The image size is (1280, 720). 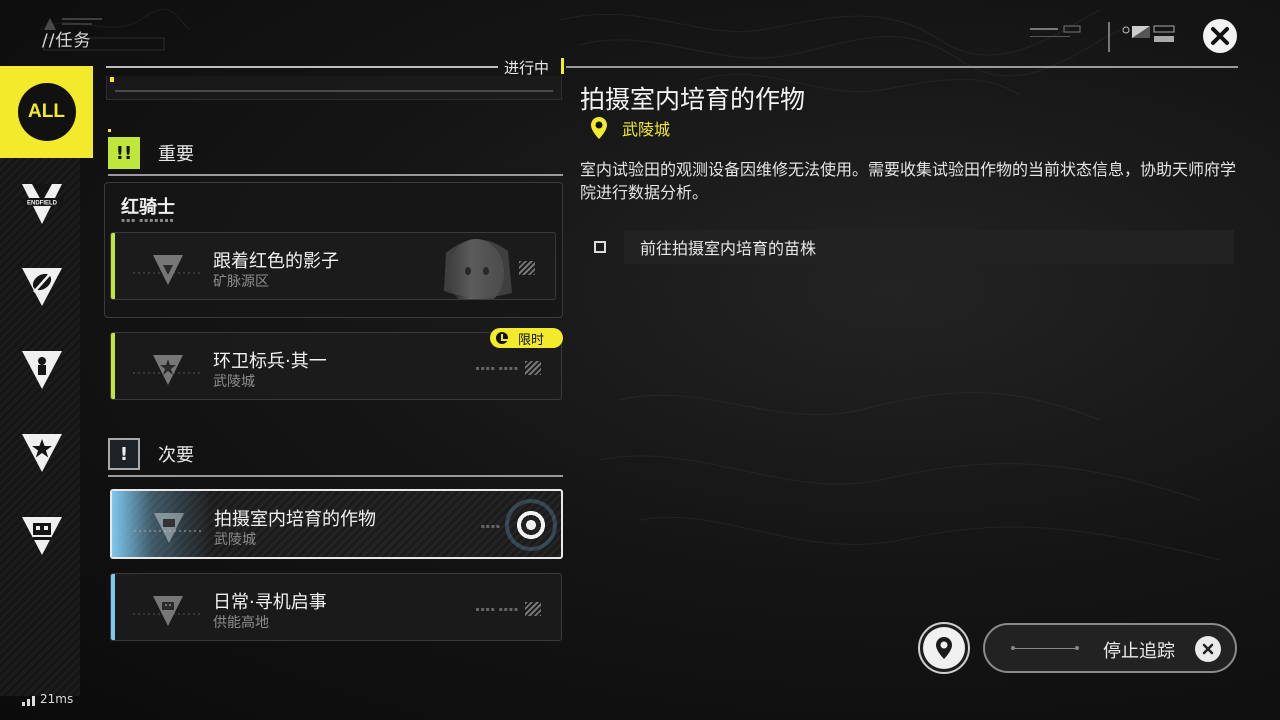 I want to click on quest-location: 供能高地, so click(x=241, y=623).